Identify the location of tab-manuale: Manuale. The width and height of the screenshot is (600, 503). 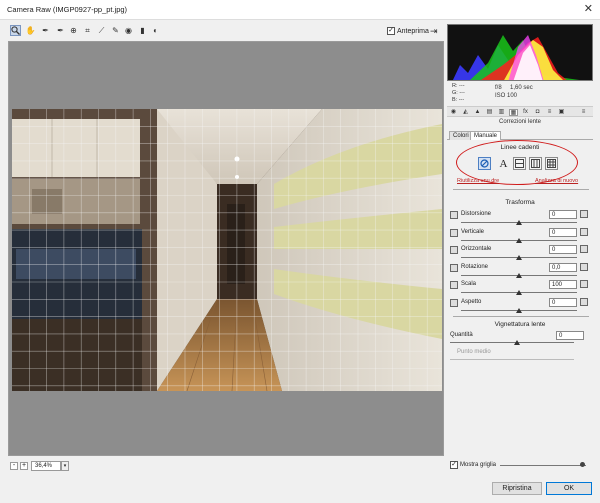
(486, 135).